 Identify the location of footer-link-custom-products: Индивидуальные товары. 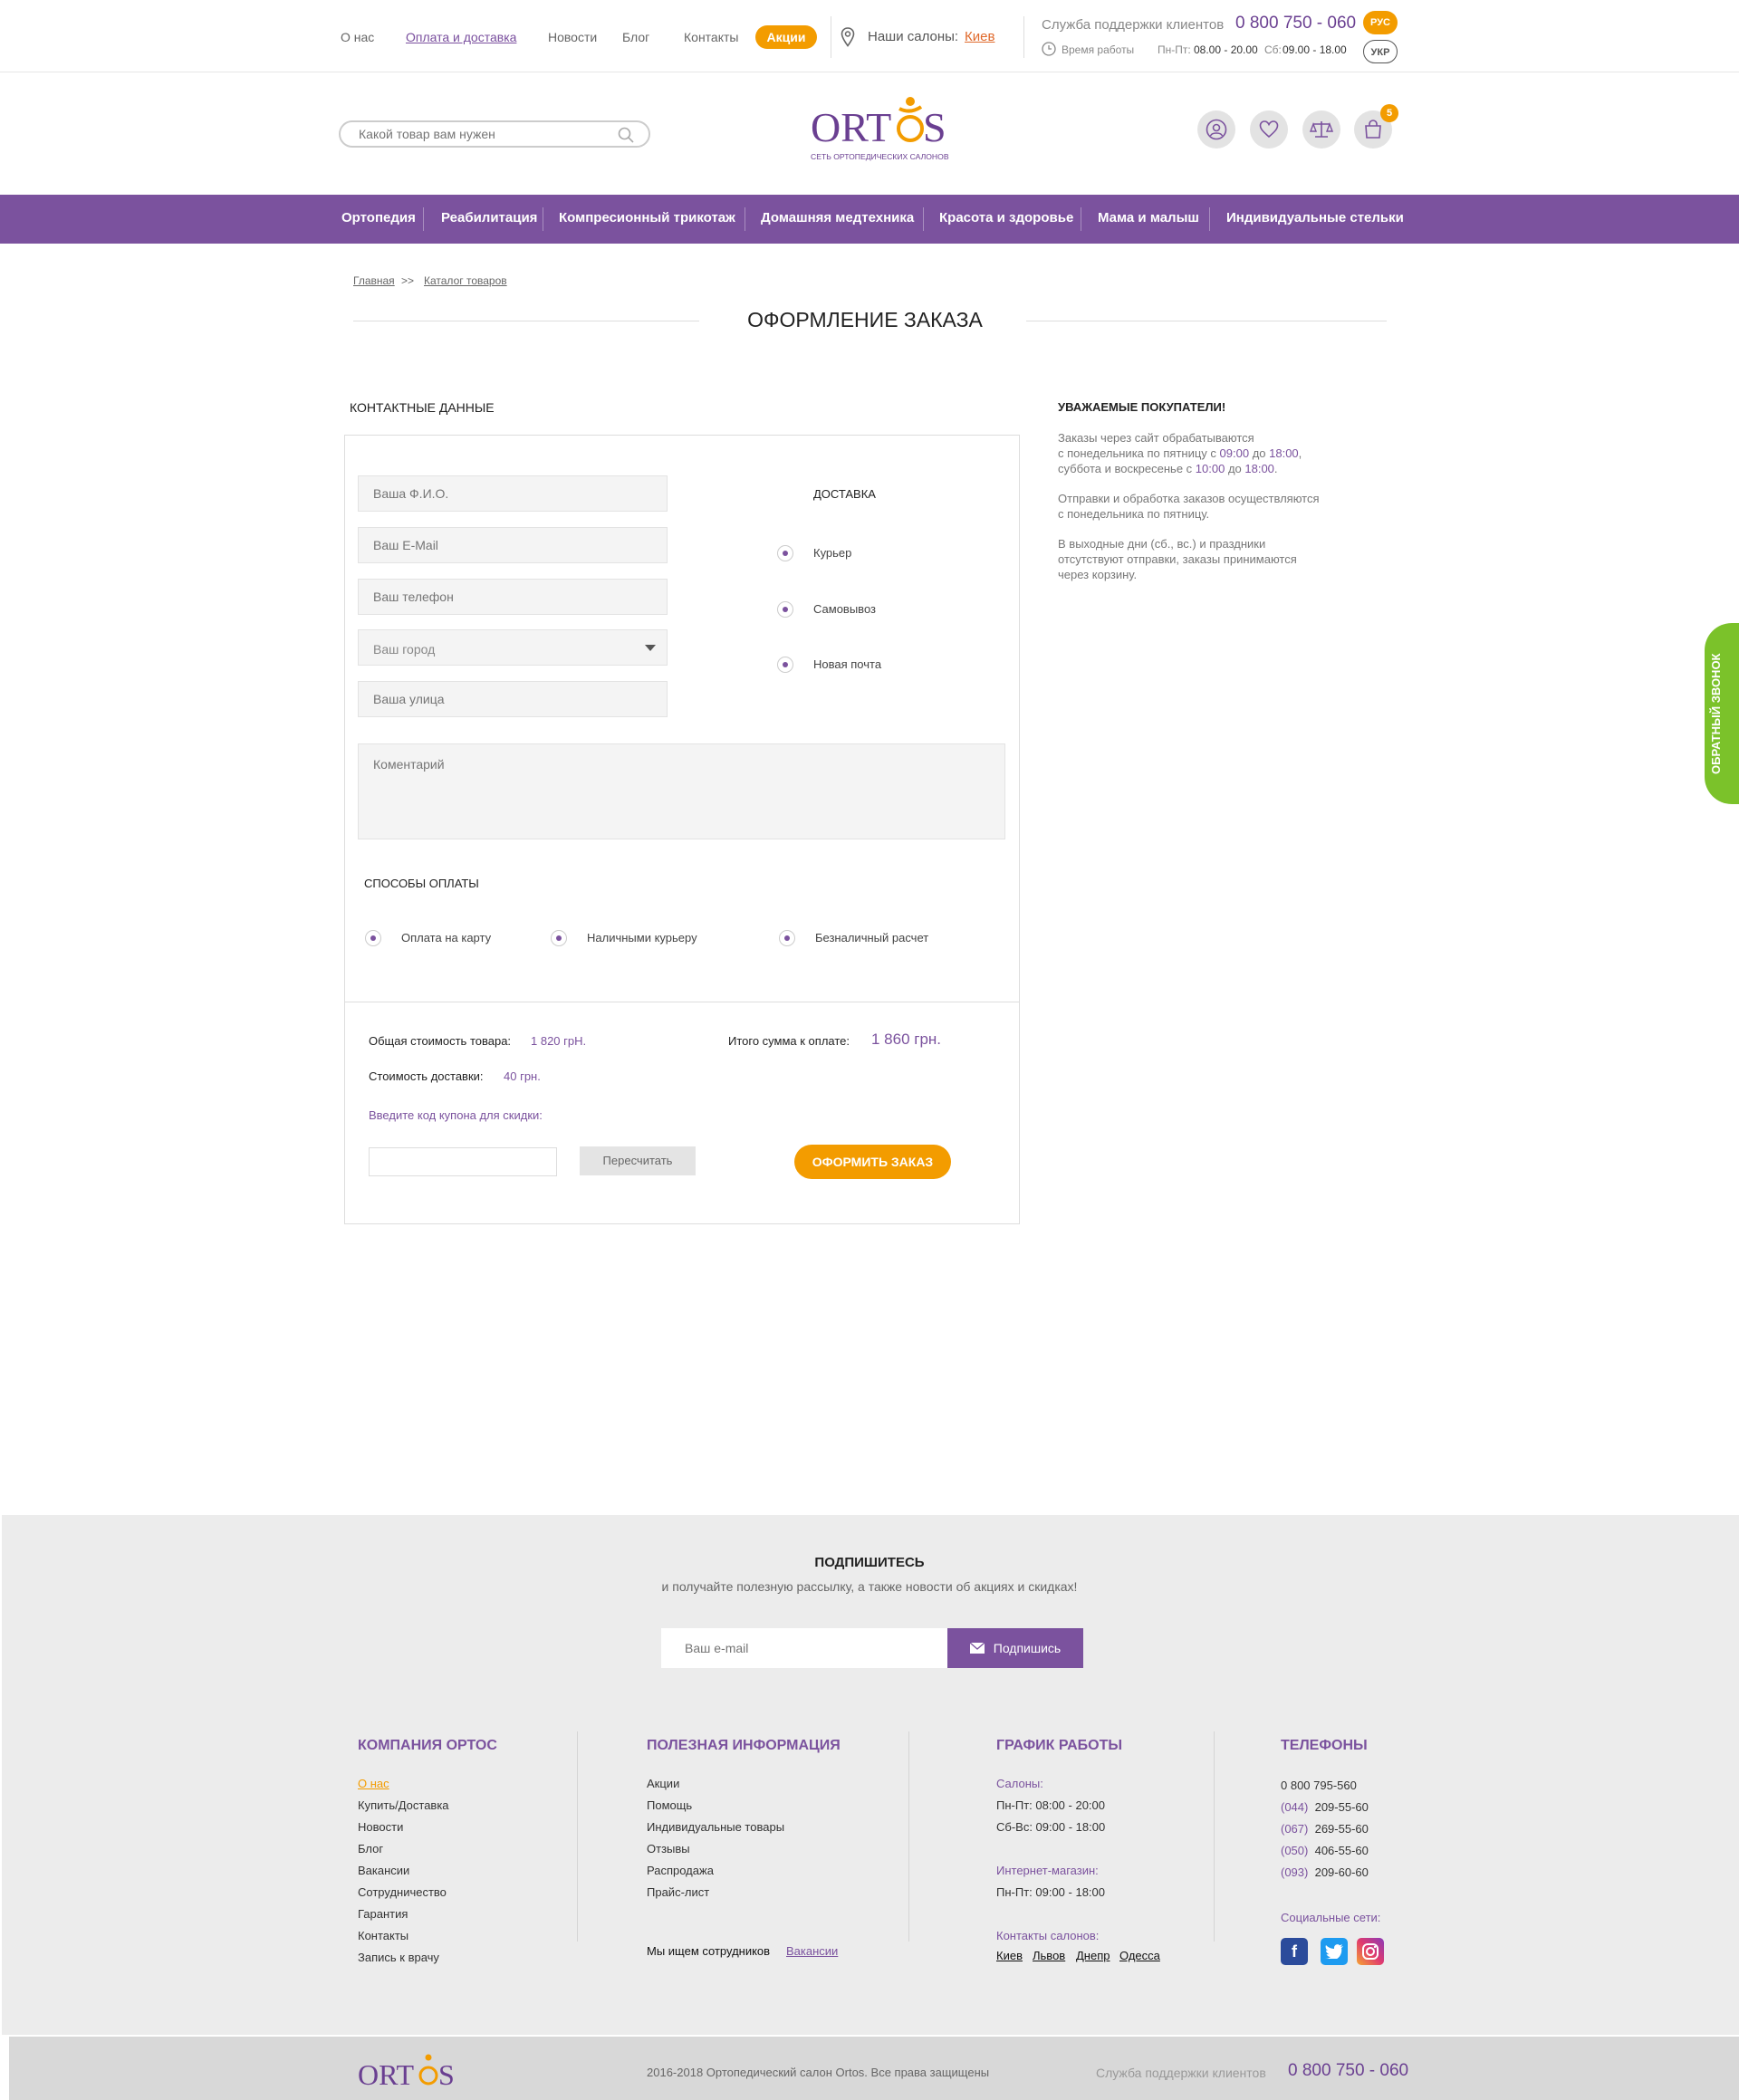
(715, 1827).